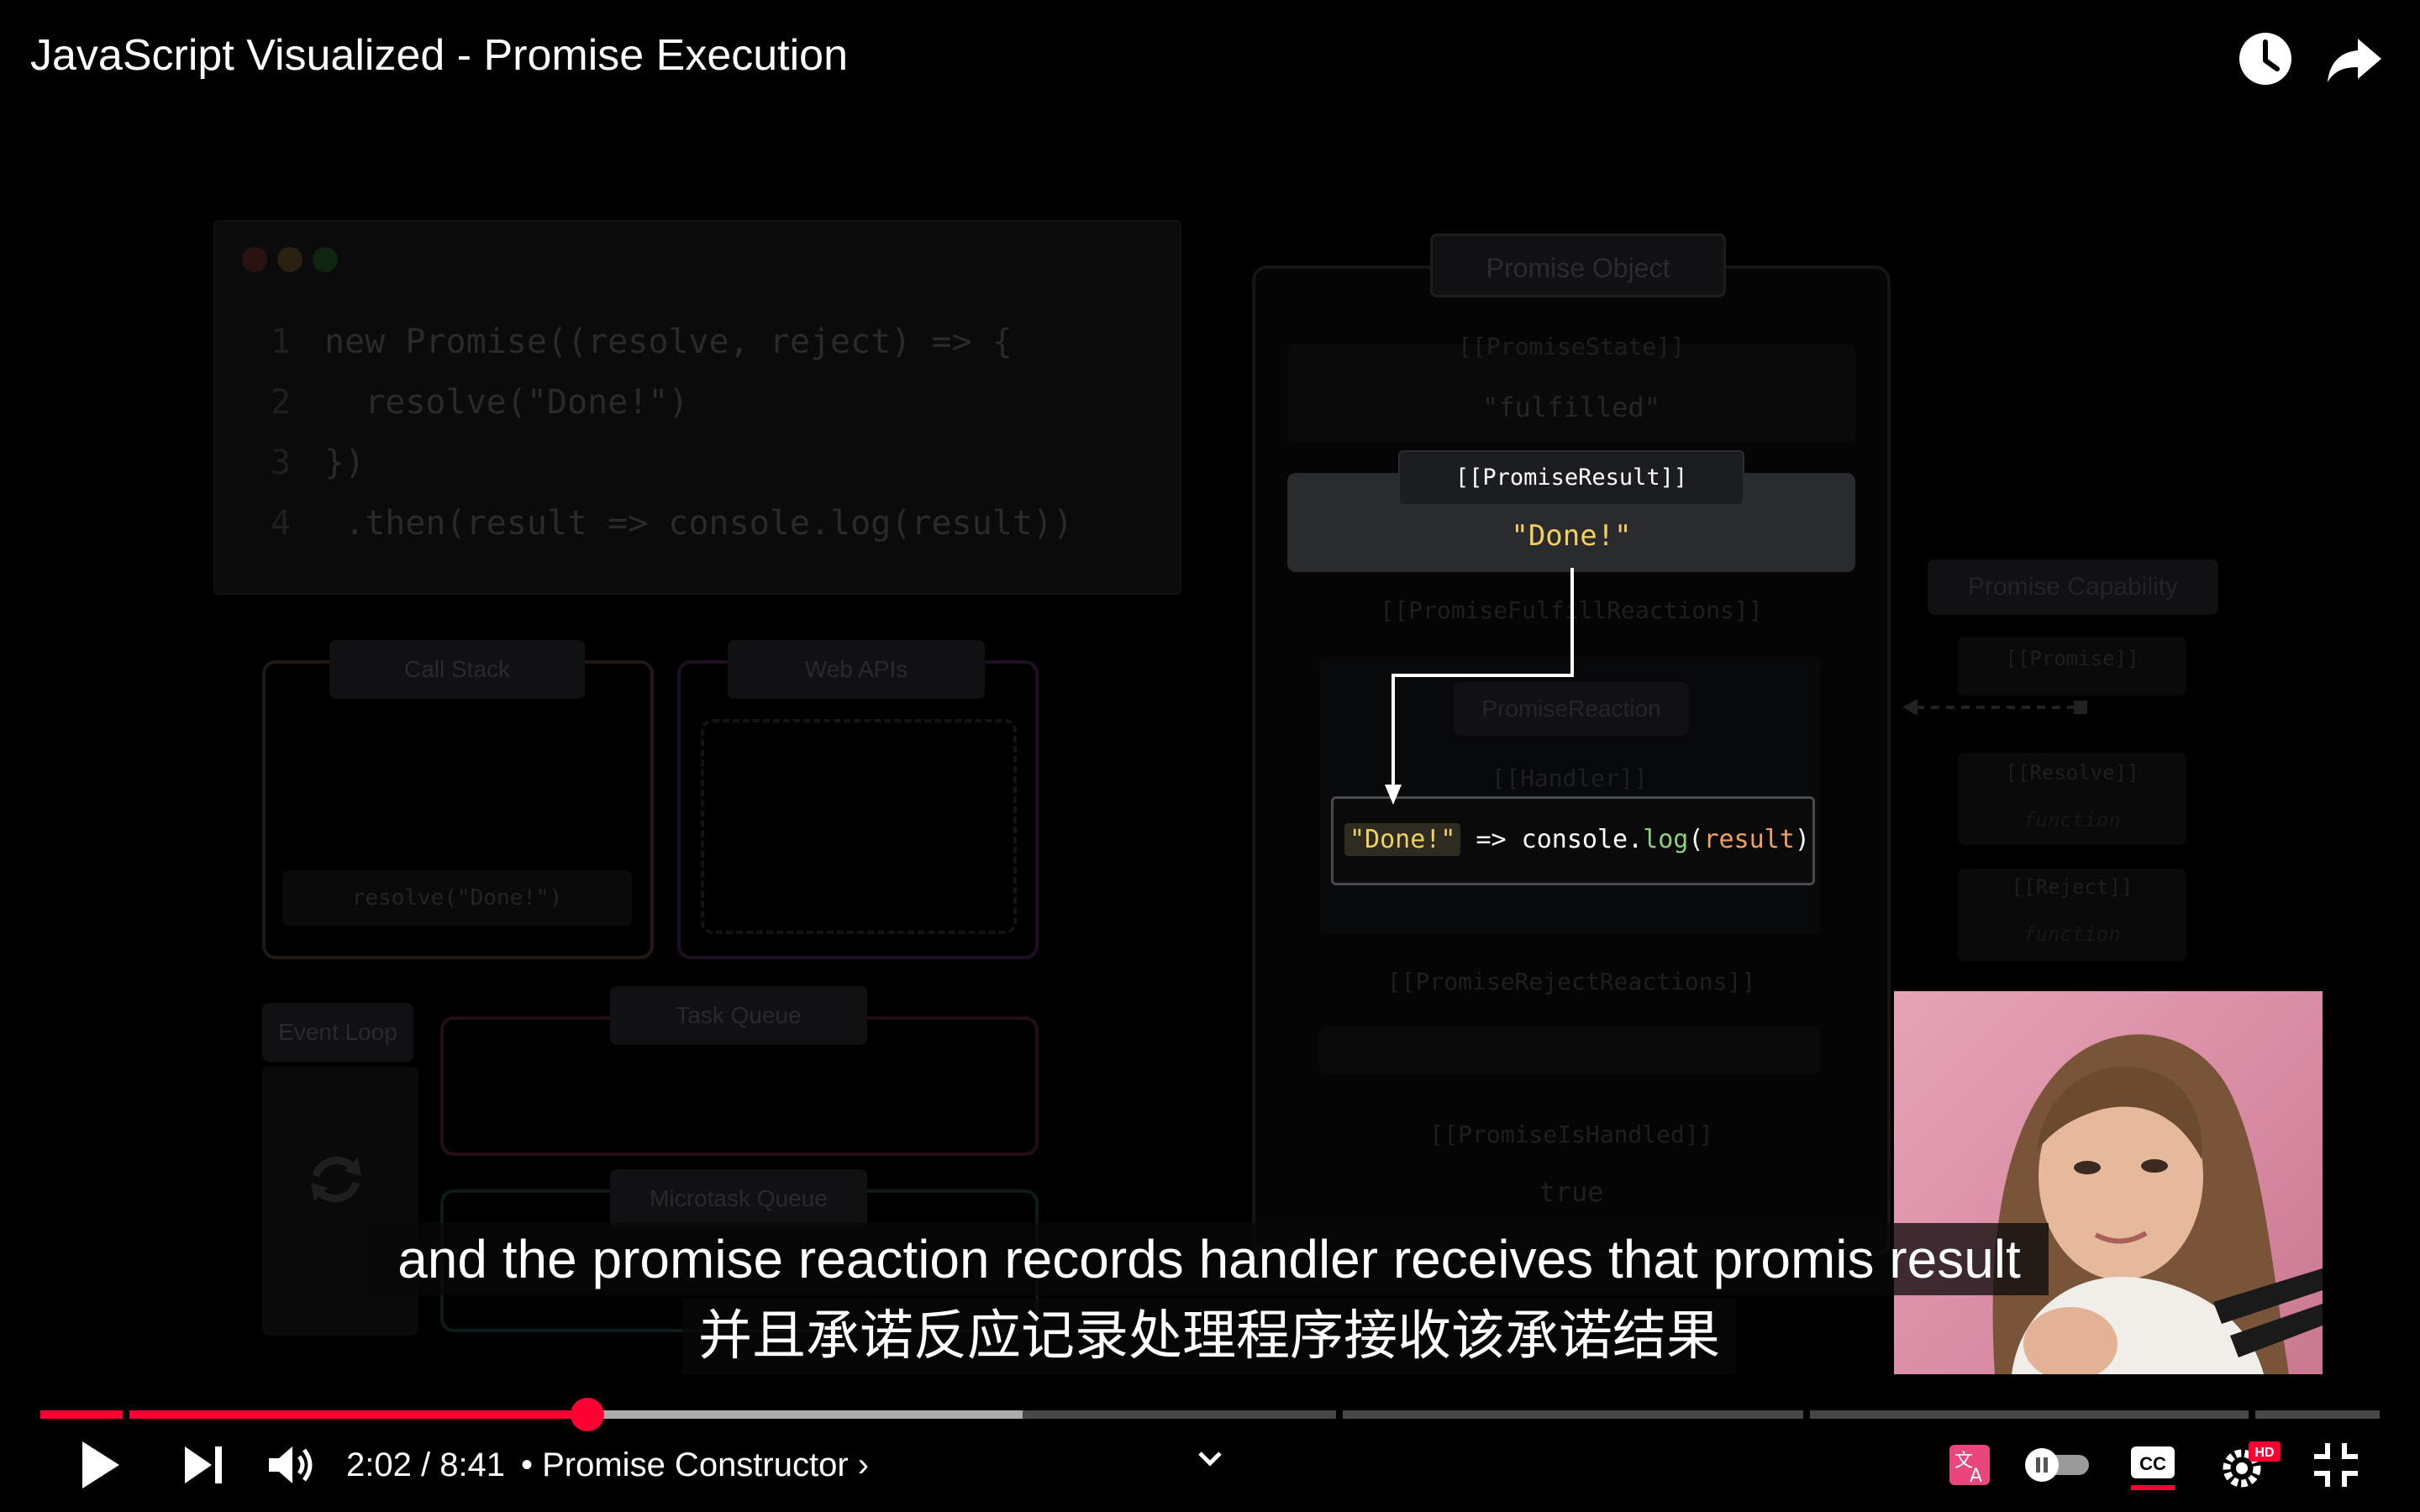 This screenshot has height=1512, width=2420. What do you see at coordinates (1571, 346) in the screenshot?
I see `promise-state-label: [[PromiseState]]` at bounding box center [1571, 346].